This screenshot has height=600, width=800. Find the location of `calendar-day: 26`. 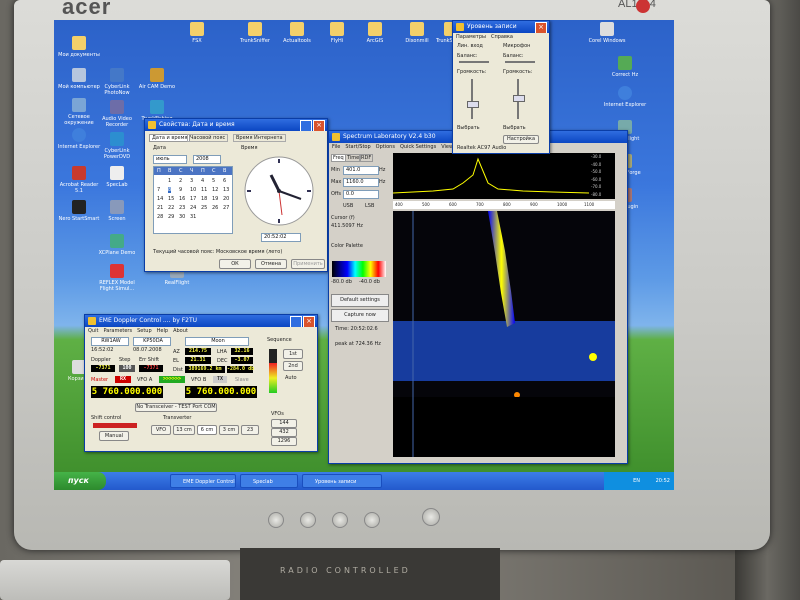

calendar-day: 26 is located at coordinates (215, 208).